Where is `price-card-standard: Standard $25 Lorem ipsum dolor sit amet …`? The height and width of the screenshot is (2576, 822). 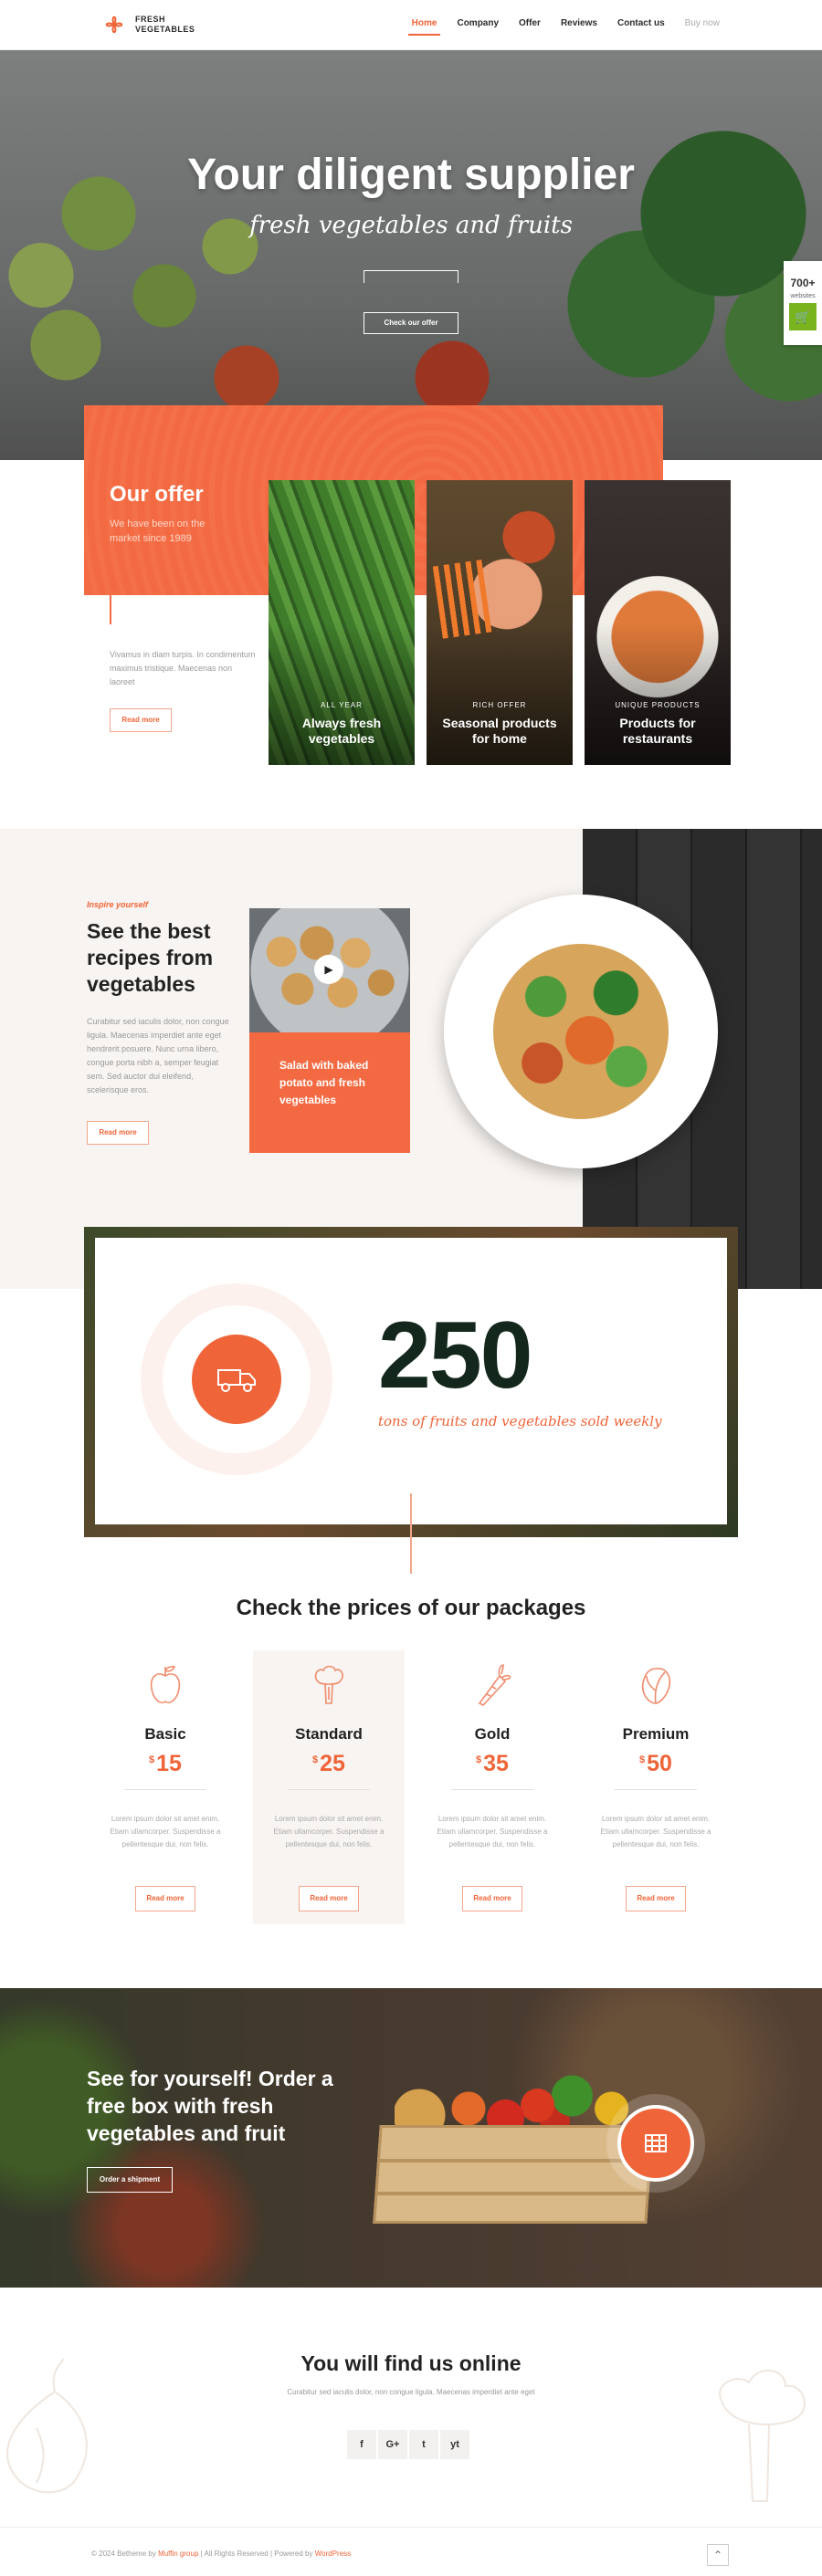
price-card-standard: Standard $25 Lorem ipsum dolor sit amet … is located at coordinates (329, 1787).